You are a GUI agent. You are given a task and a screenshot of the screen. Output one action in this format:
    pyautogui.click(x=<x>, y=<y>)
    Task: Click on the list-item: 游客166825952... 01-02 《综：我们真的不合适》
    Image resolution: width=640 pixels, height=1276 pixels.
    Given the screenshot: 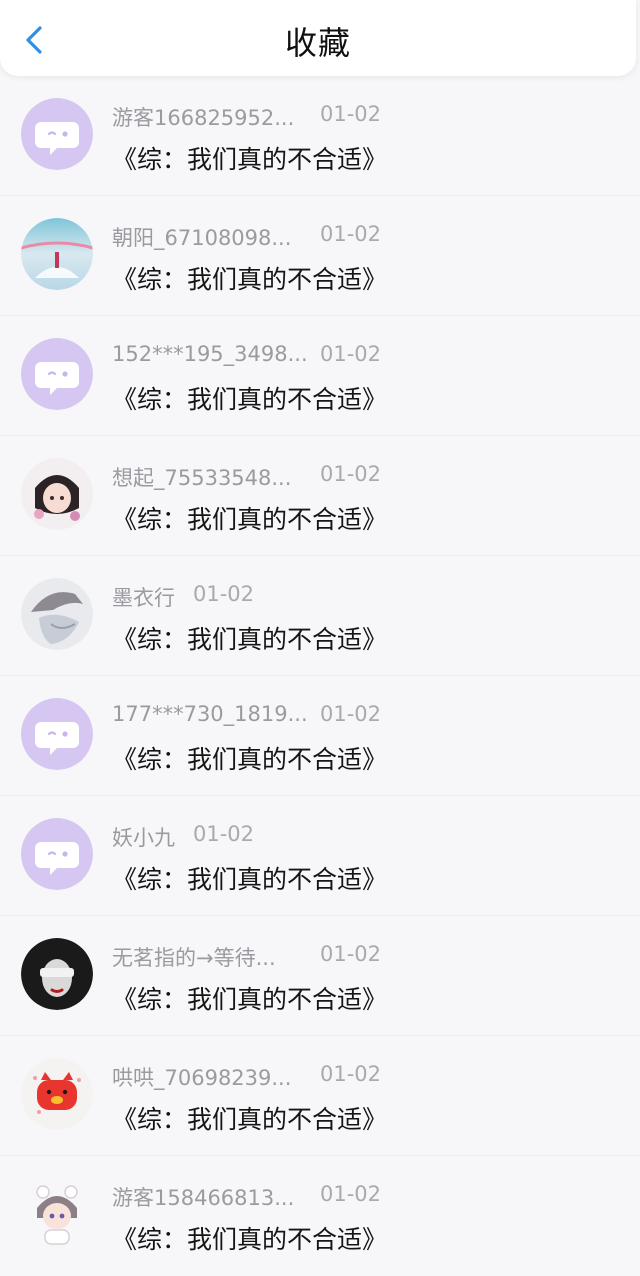 What is the action you would take?
    pyautogui.click(x=320, y=136)
    